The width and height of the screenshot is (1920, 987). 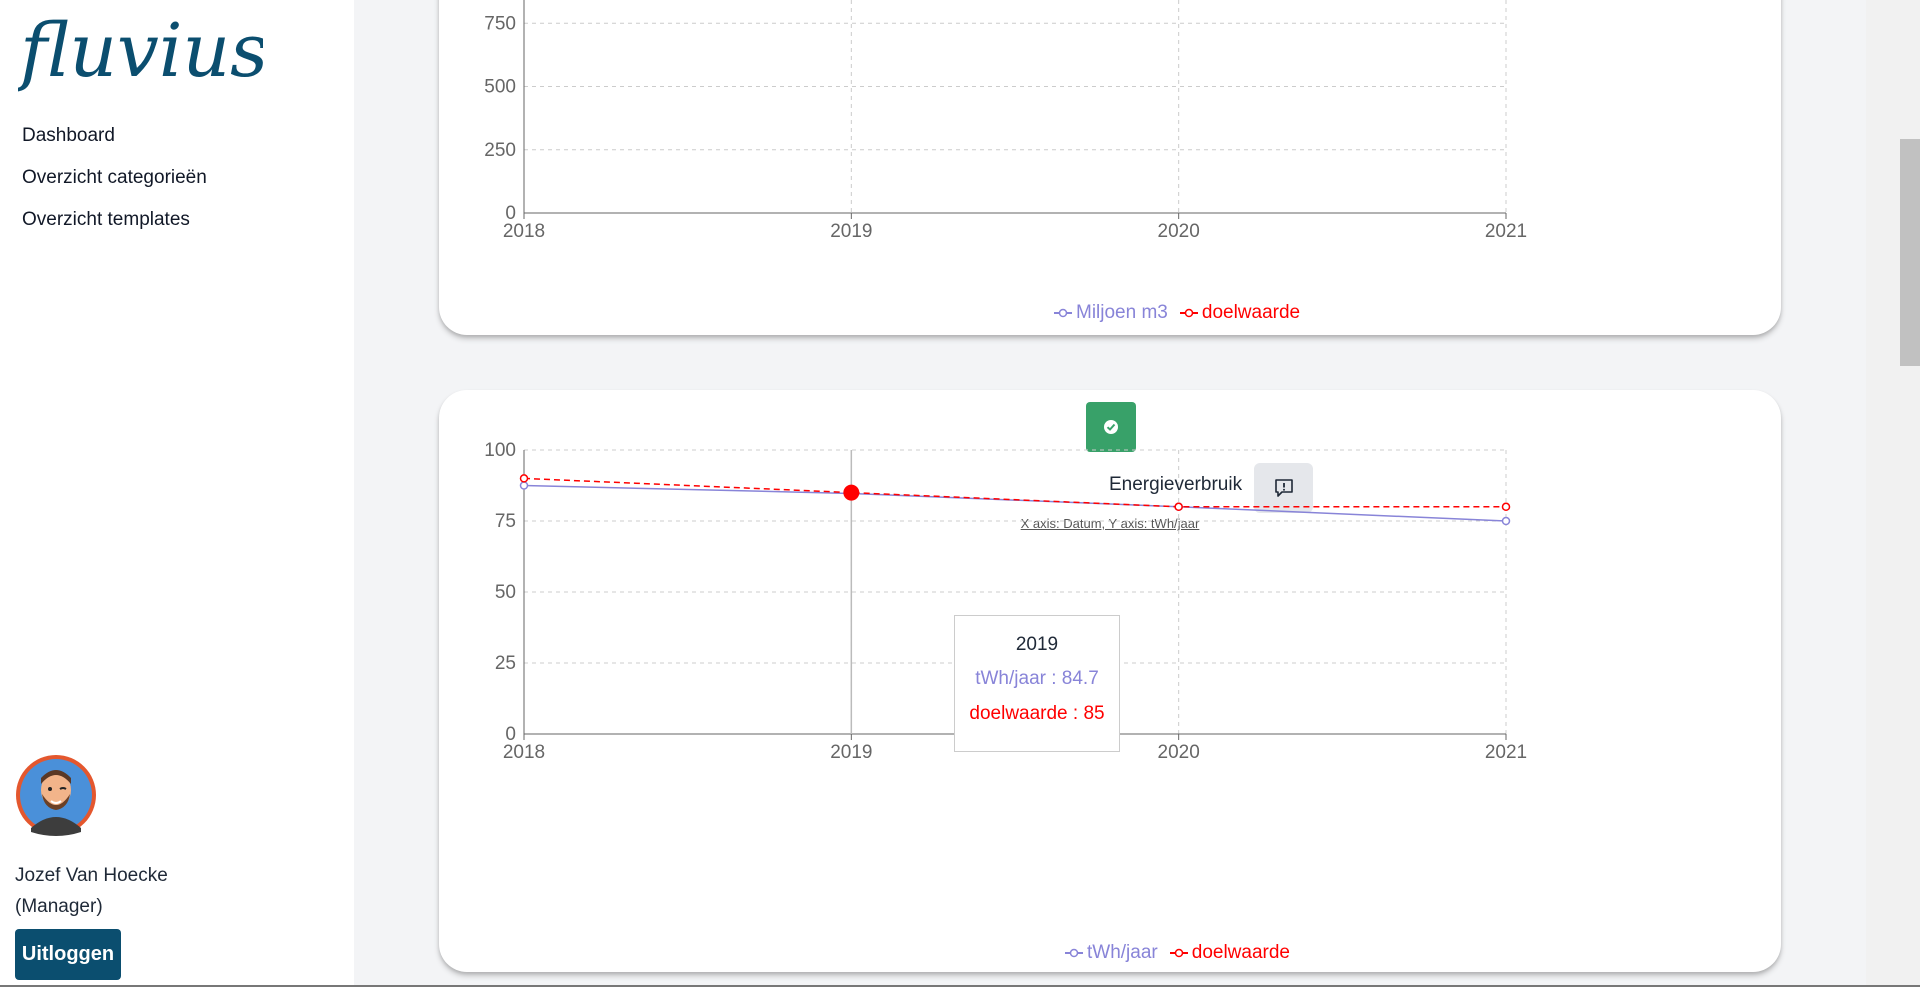 I want to click on page-scrollbar, so click(x=1893, y=493).